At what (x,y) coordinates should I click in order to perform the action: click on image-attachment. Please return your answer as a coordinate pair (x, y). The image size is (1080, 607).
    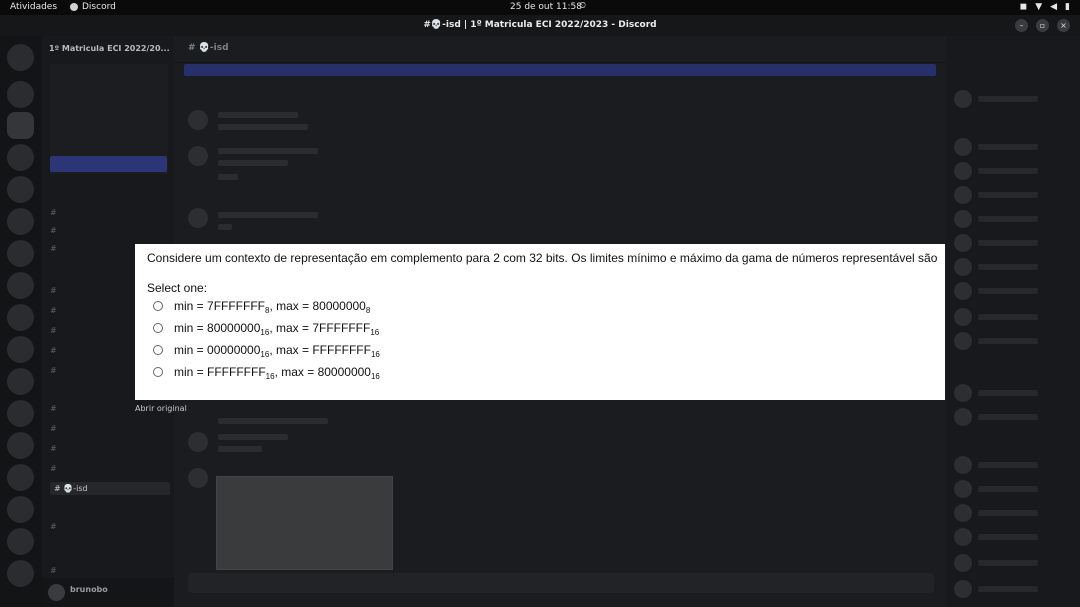
    Looking at the image, I should click on (304, 523).